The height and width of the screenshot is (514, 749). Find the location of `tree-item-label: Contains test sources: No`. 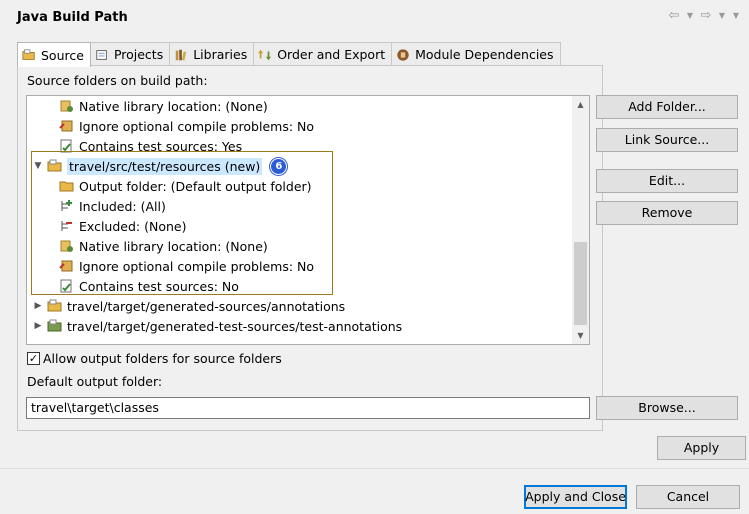

tree-item-label: Contains test sources: No is located at coordinates (159, 286).